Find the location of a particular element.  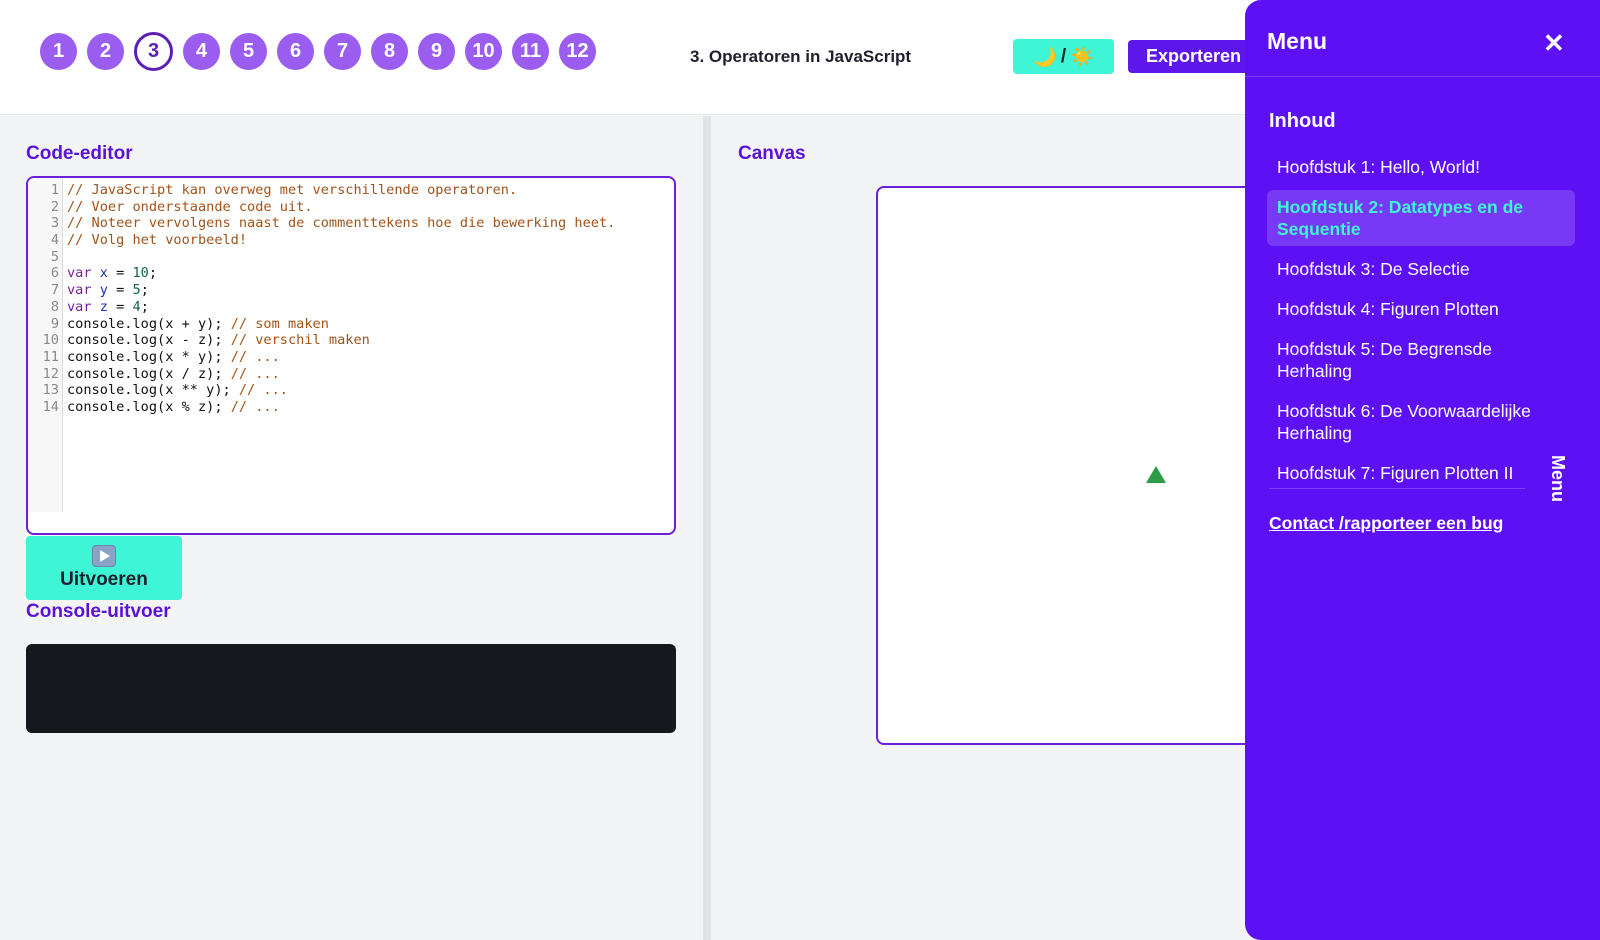

export-button: Exporteren is located at coordinates (1193, 56).